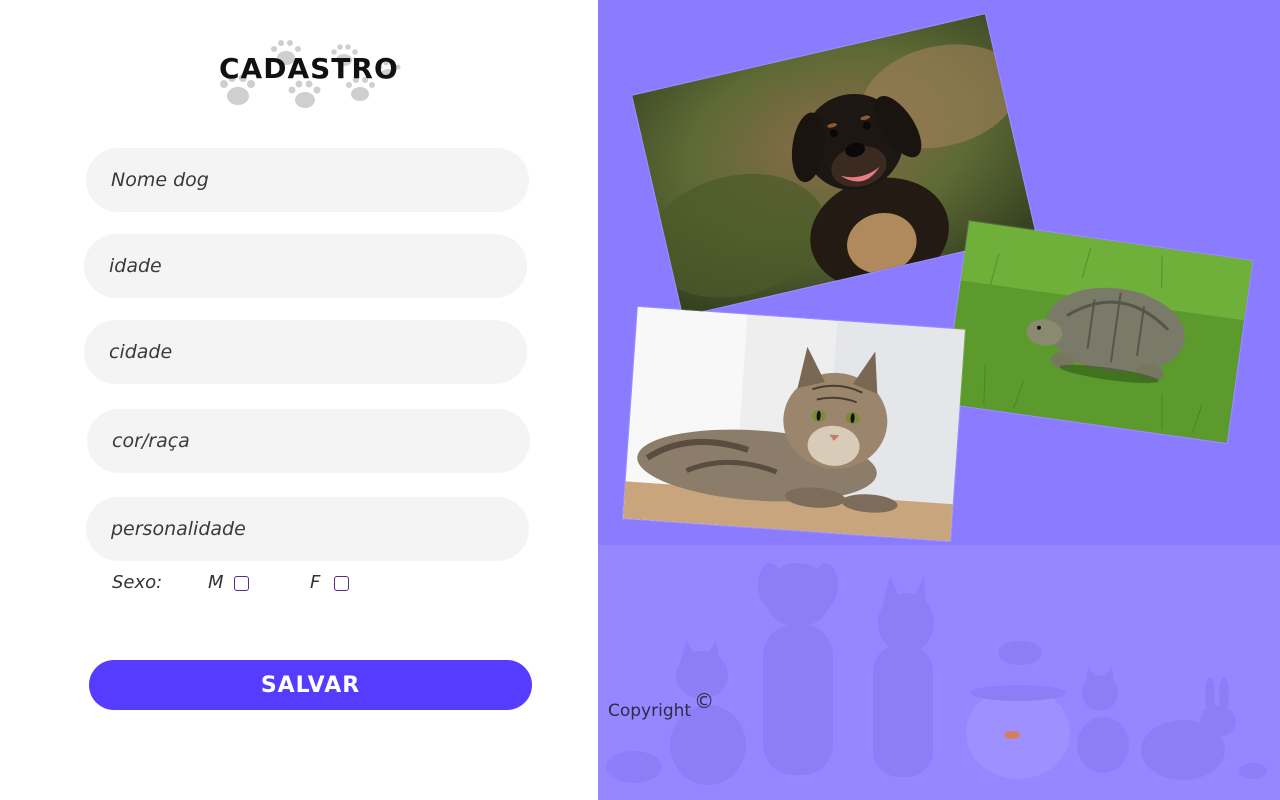 The image size is (1280, 800). Describe the element at coordinates (241, 583) in the screenshot. I see `sex-m-checkbox` at that location.